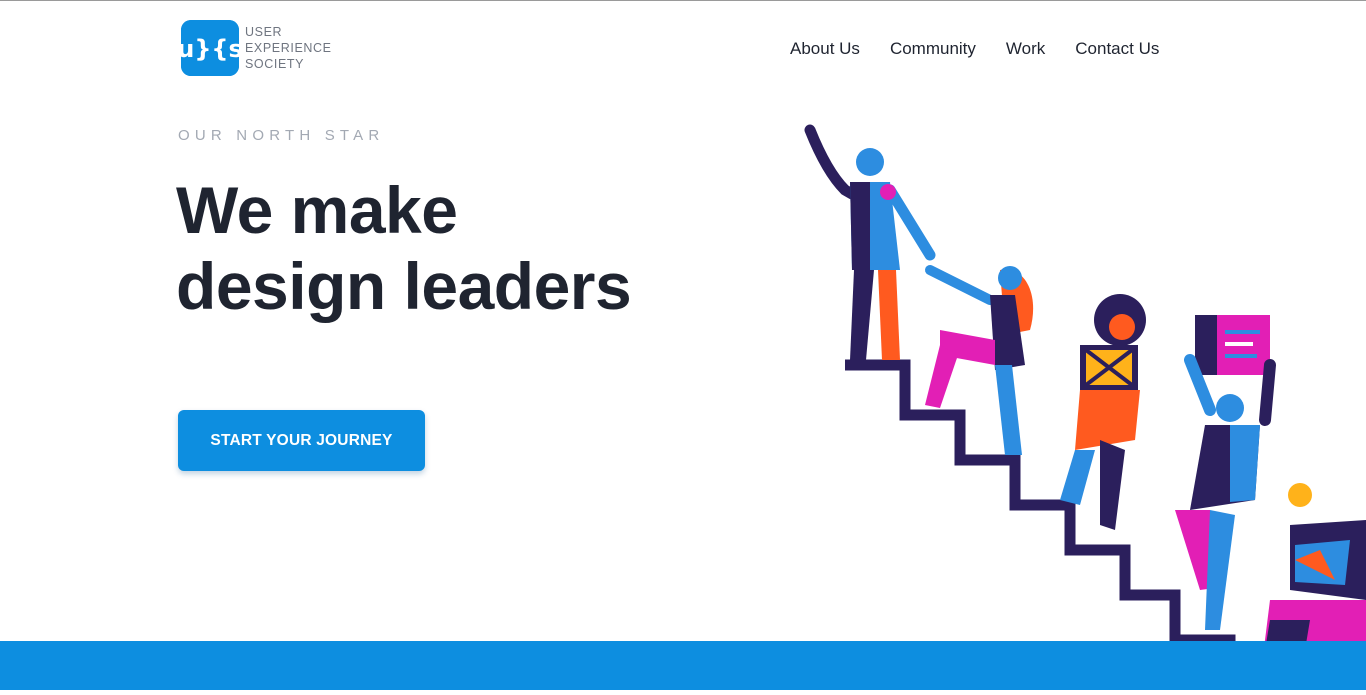 The width and height of the screenshot is (1366, 695). Describe the element at coordinates (1225, 472) in the screenshot. I see `figure-laptop-man` at that location.